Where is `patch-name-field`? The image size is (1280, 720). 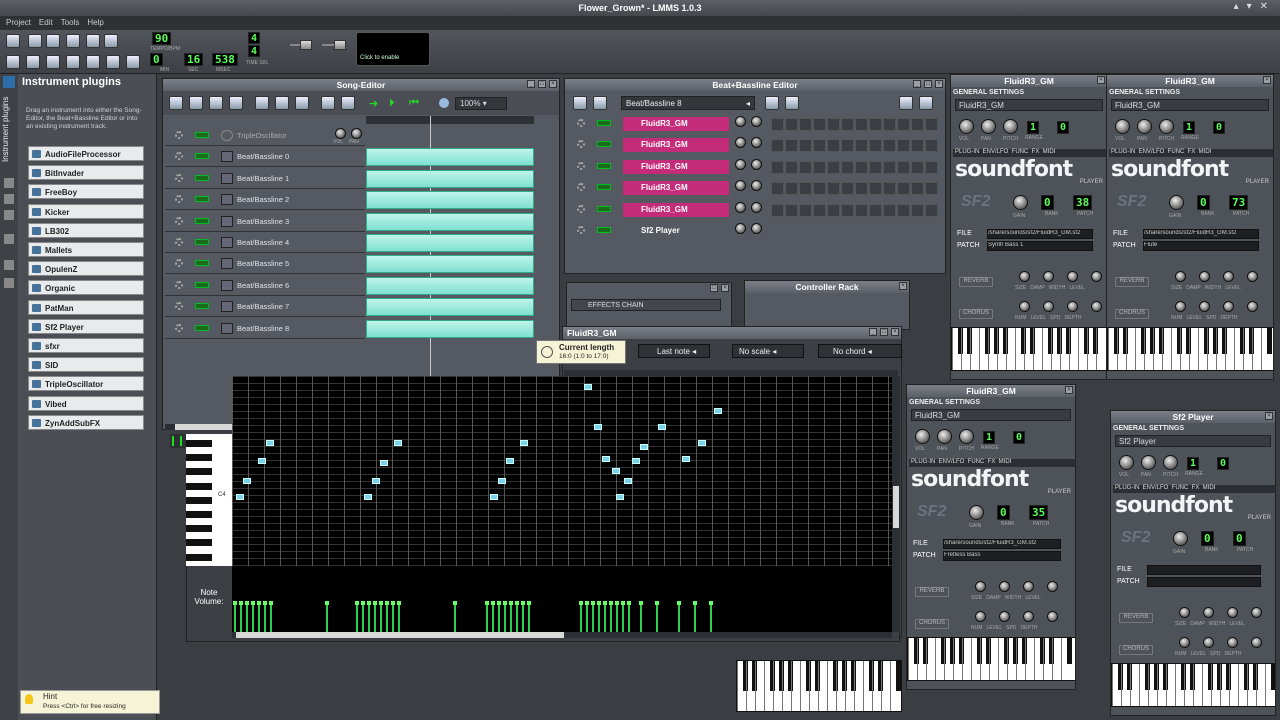 patch-name-field is located at coordinates (1204, 582).